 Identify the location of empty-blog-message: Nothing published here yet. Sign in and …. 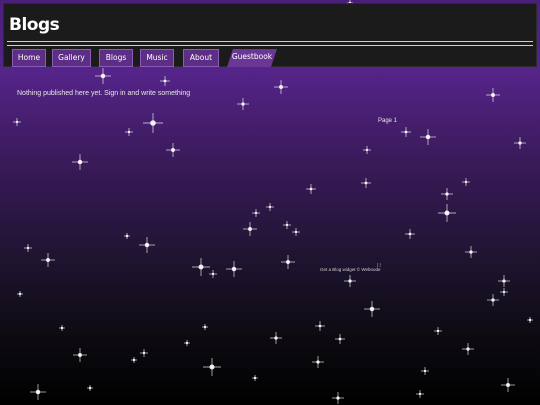
(104, 93).